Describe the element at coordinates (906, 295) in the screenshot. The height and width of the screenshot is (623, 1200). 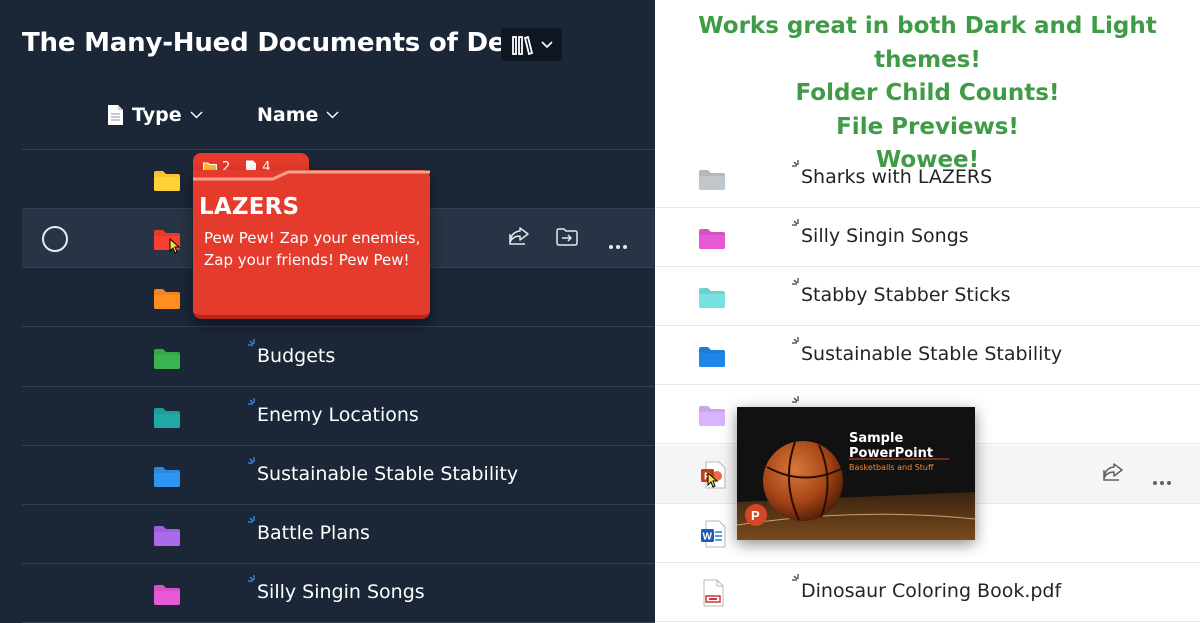
I see `row-name: Stabby Stabber Sticks` at that location.